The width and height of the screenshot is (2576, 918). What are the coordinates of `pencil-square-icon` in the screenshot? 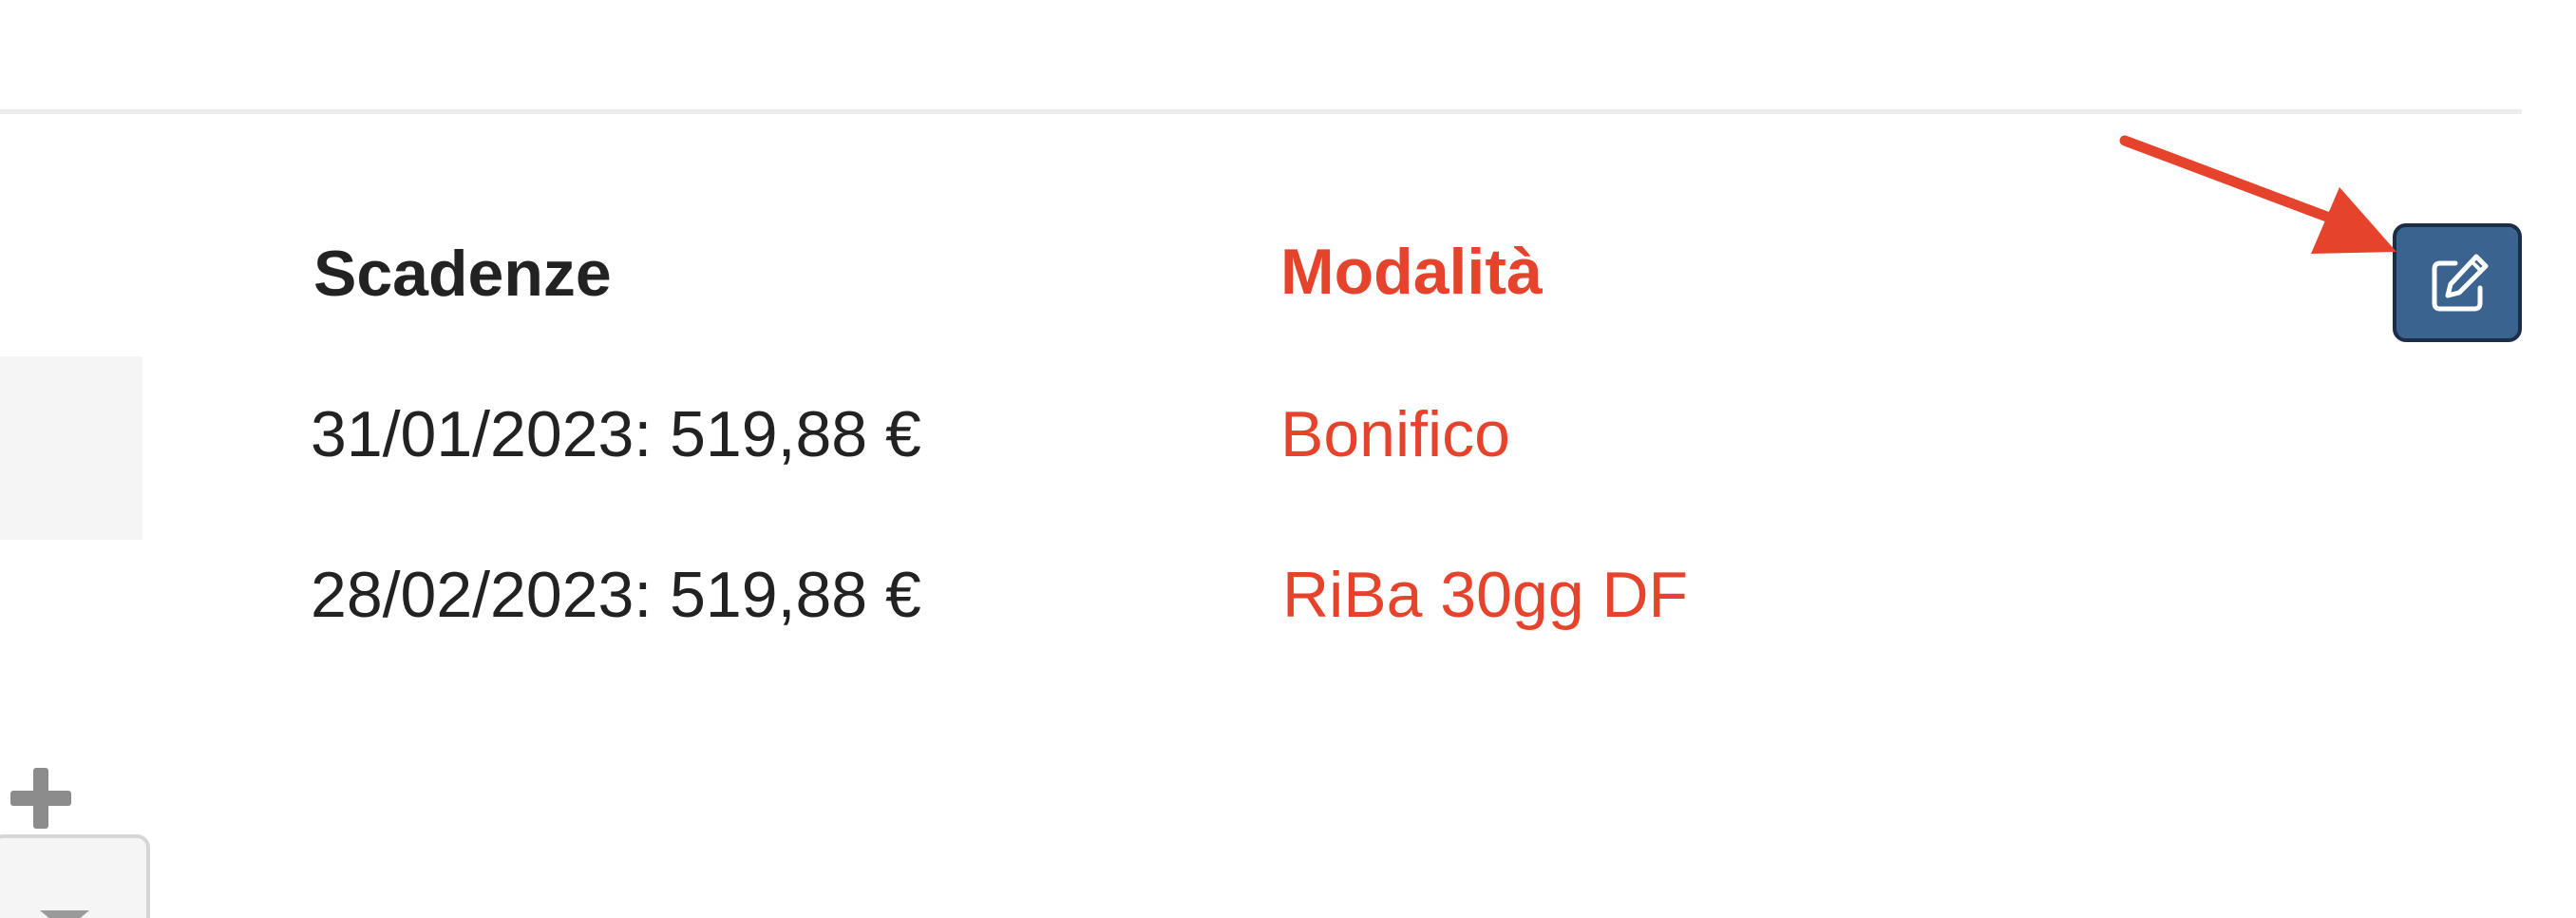 It's located at (2460, 283).